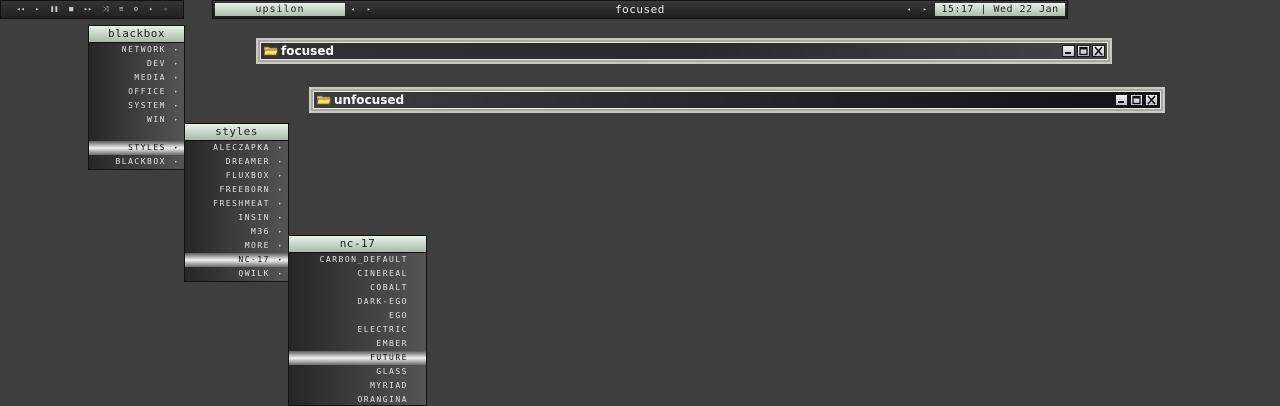 The width and height of the screenshot is (1280, 406). Describe the element at coordinates (254, 273) in the screenshot. I see `menu-item-label: QWILK` at that location.